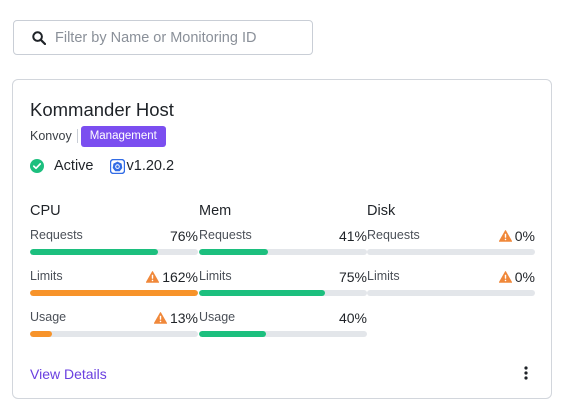 The height and width of the screenshot is (411, 568). I want to click on metric-row: Requests 41%, so click(283, 243).